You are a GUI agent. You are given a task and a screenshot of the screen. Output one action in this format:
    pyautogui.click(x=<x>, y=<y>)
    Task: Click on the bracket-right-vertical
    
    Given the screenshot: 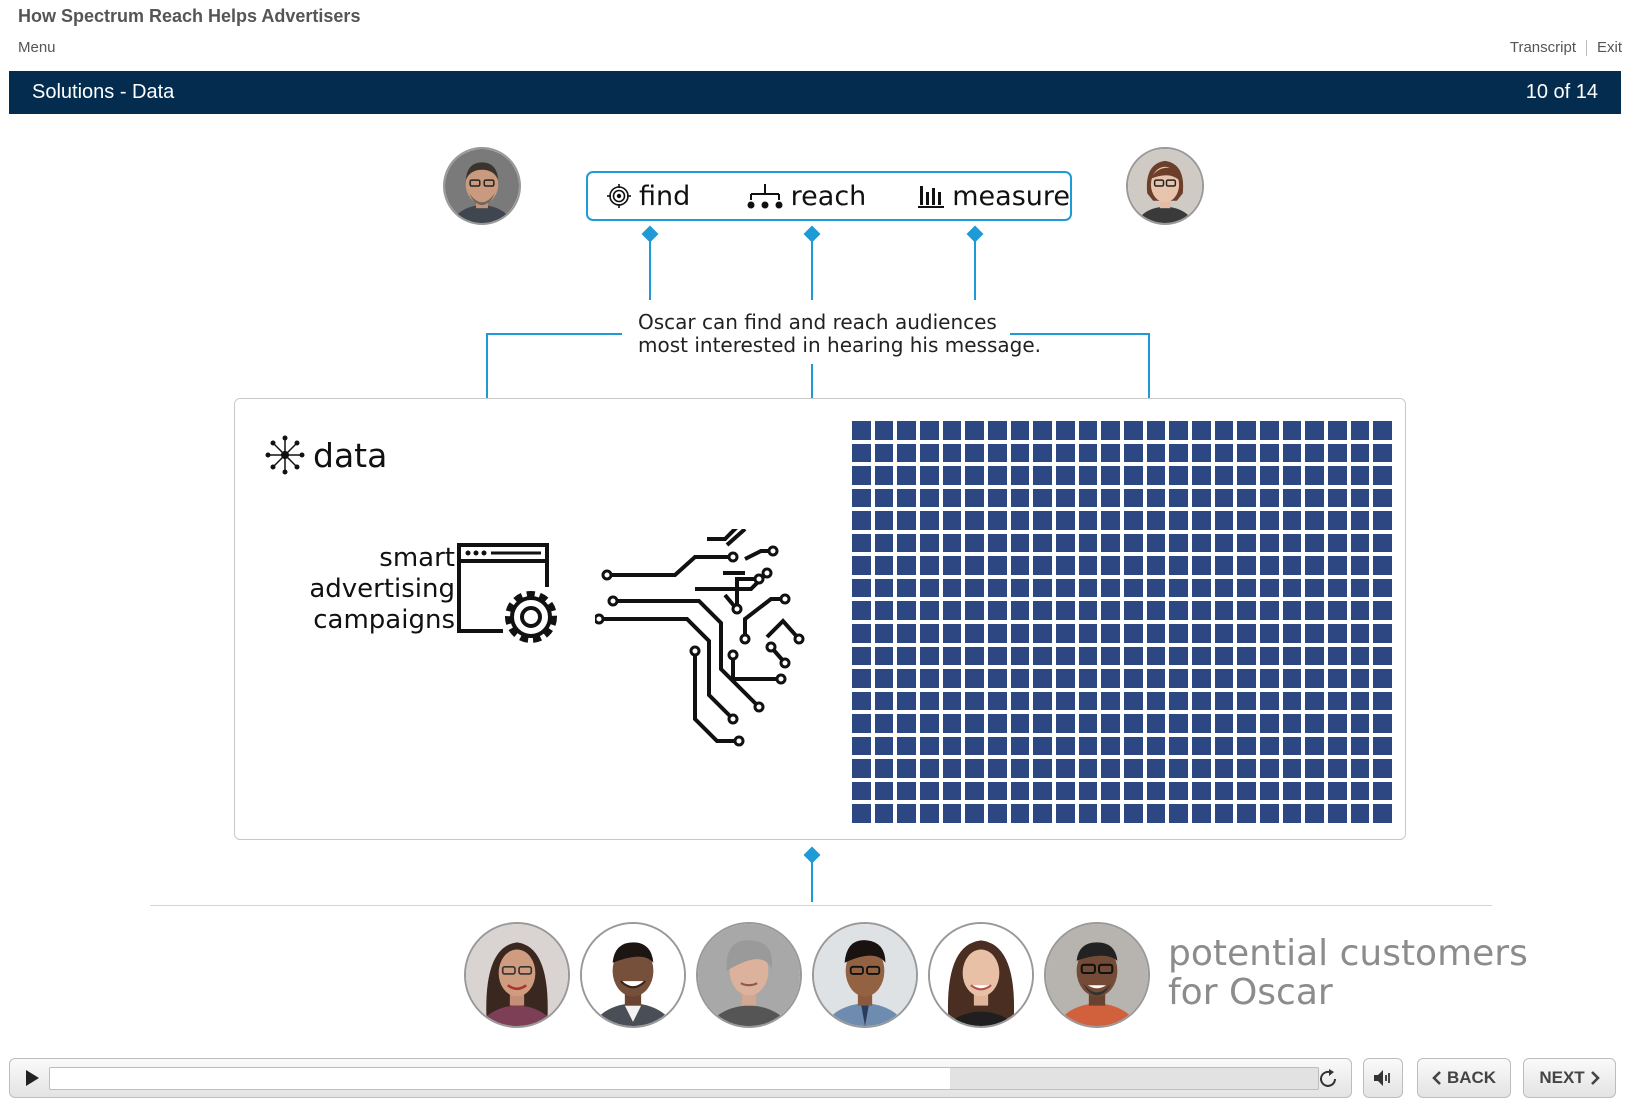 What is the action you would take?
    pyautogui.click(x=1149, y=365)
    